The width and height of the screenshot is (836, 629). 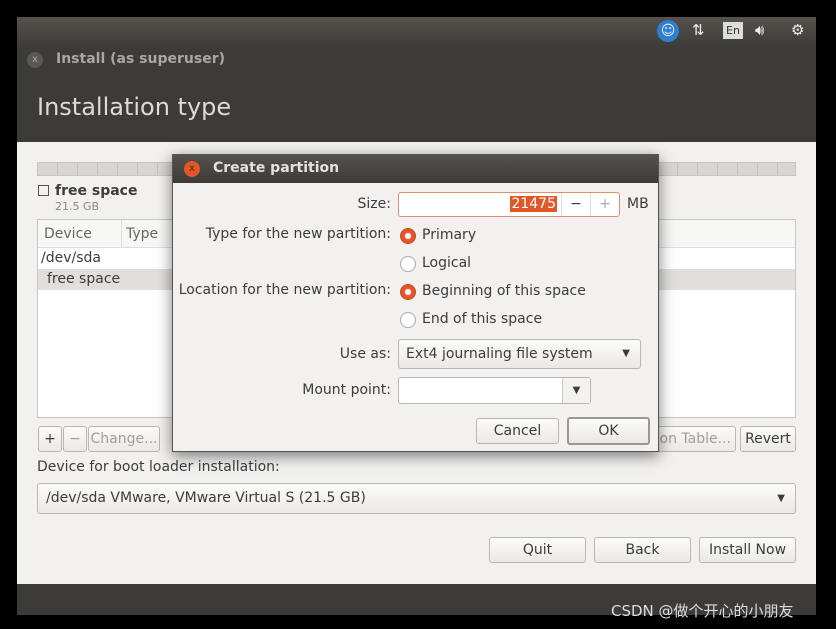 What do you see at coordinates (43, 190) in the screenshot?
I see `free-space-swatch` at bounding box center [43, 190].